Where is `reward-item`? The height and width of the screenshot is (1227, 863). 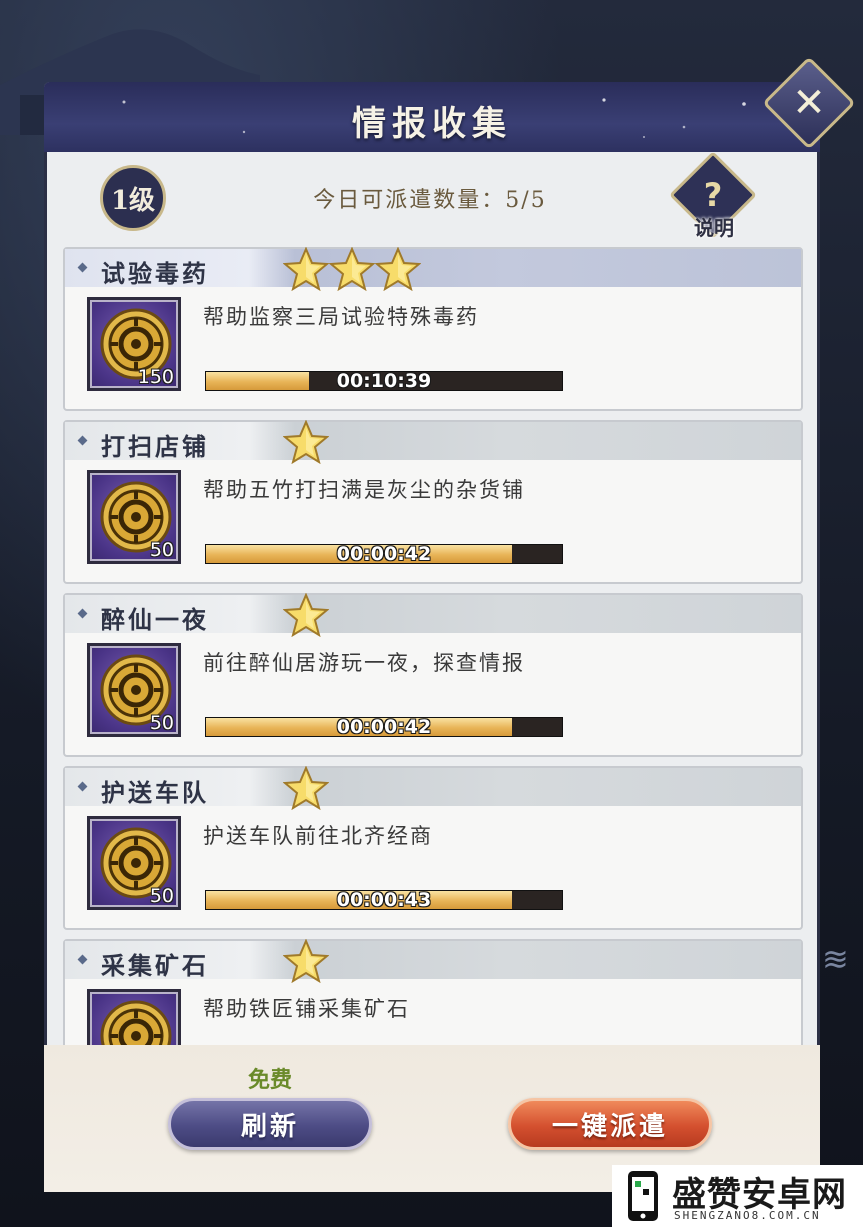
reward-item is located at coordinates (134, 1017).